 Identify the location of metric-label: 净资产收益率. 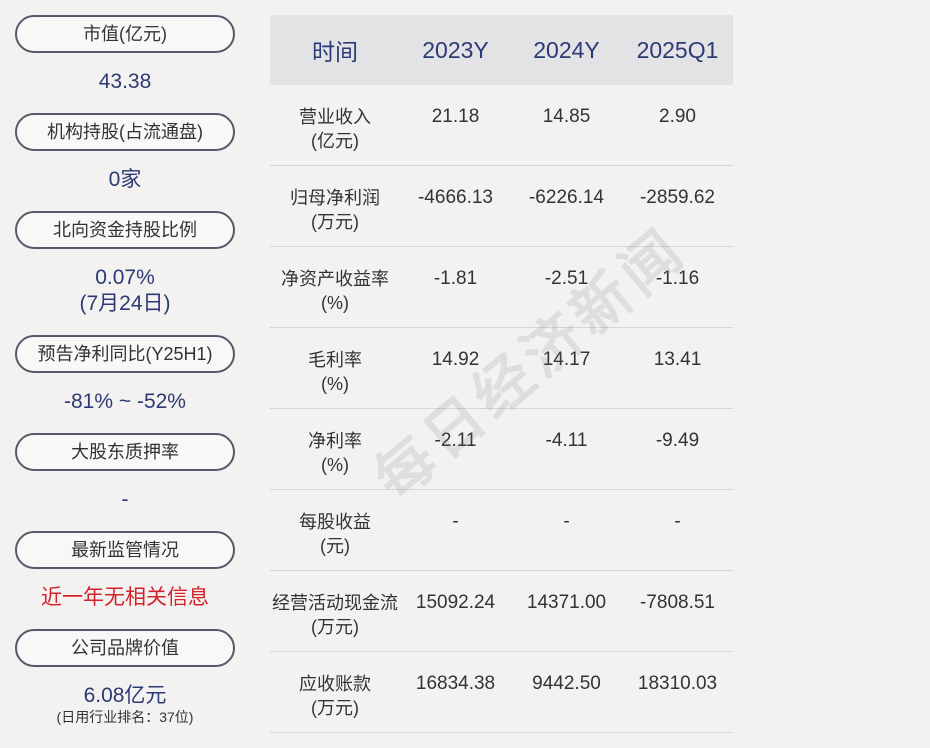
(335, 279).